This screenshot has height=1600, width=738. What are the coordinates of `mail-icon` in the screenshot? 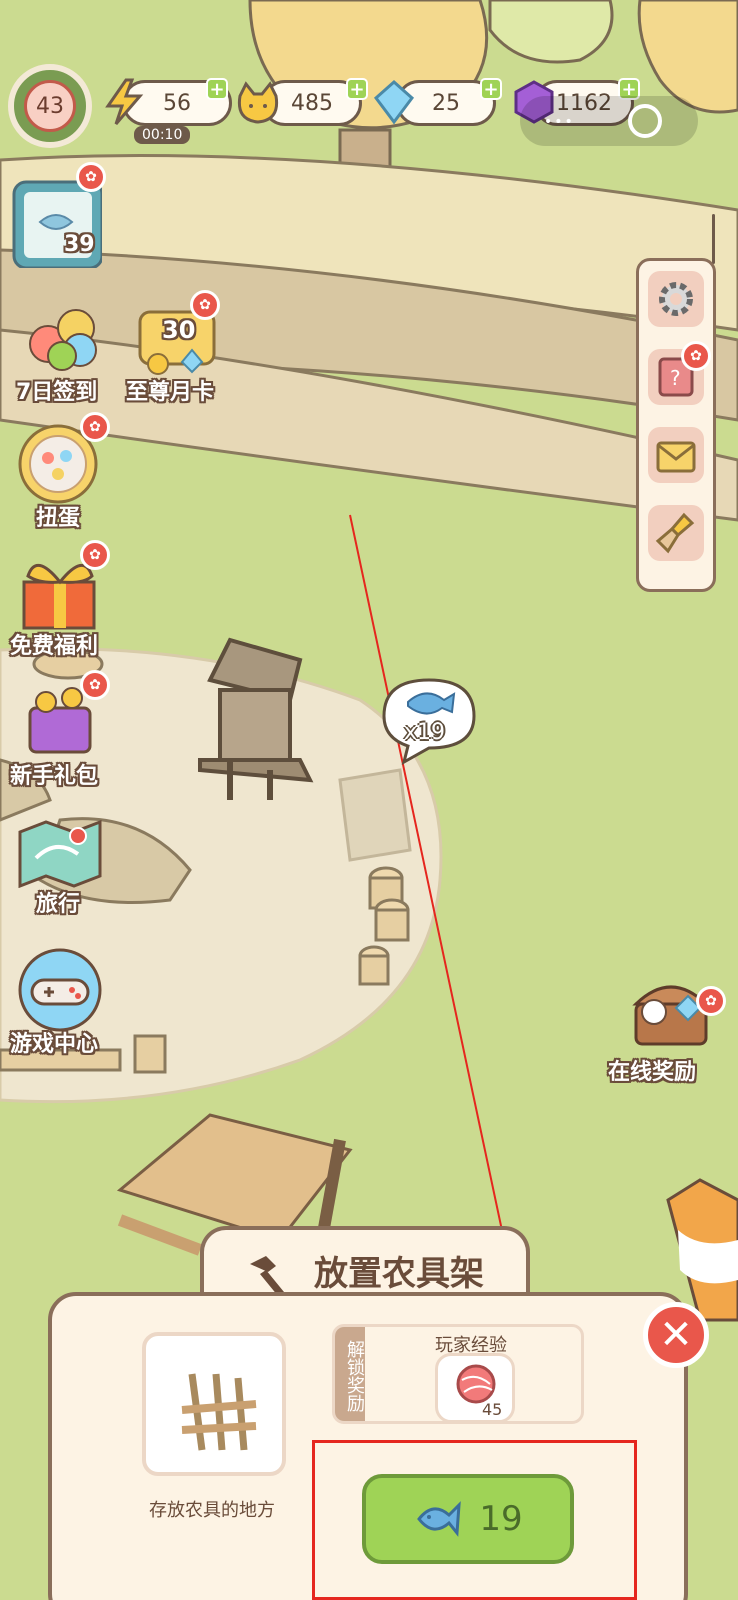 It's located at (676, 457).